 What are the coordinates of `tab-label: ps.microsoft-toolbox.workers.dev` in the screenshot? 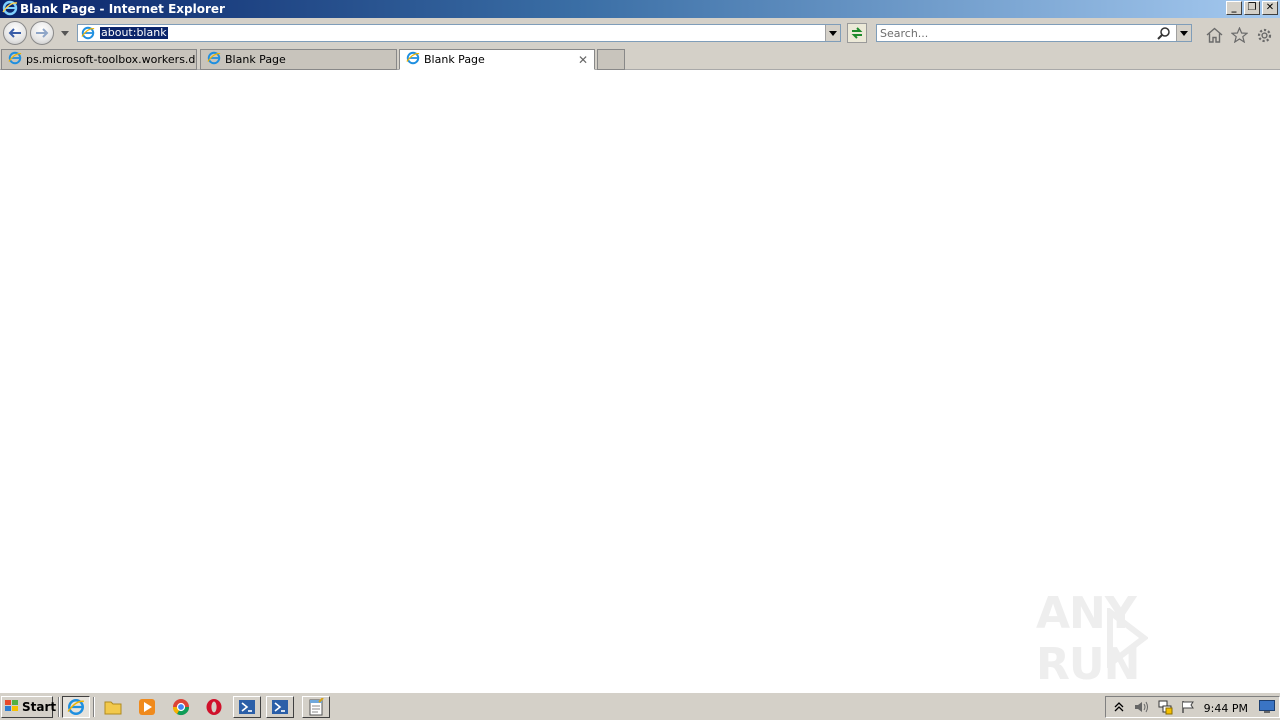 It's located at (111, 59).